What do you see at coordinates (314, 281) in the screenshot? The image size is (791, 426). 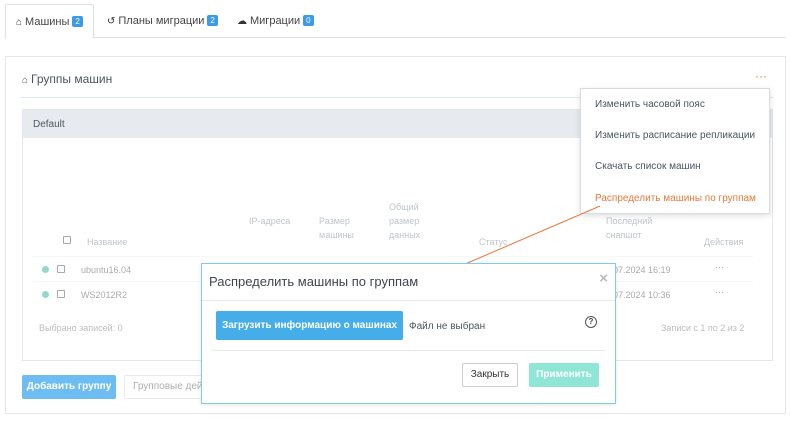 I see `modal-title: Распределить машины по группам` at bounding box center [314, 281].